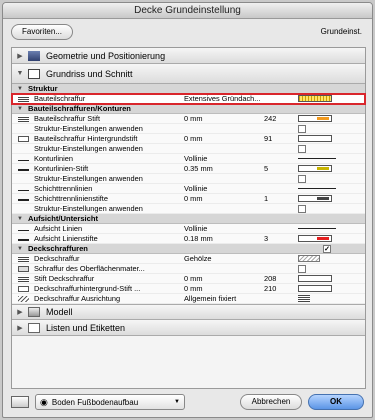 The image size is (375, 420). What do you see at coordinates (60, 98) in the screenshot?
I see `row-label: Bauteilschraffur` at bounding box center [60, 98].